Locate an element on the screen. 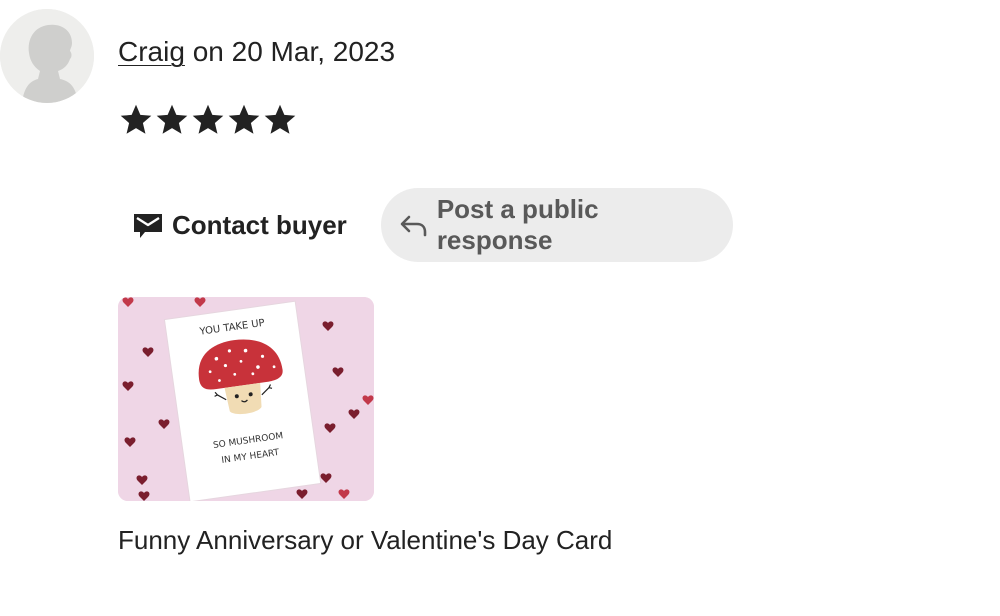 This screenshot has width=1000, height=616. review-actions: Contact buyer Post a public response is located at coordinates (425, 225).